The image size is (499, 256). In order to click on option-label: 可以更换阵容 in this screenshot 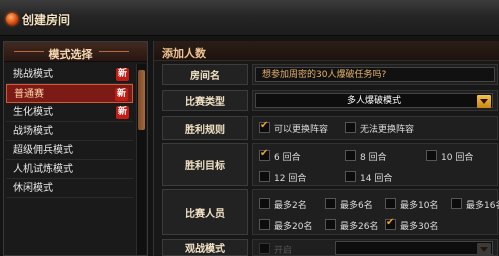, I will do `click(301, 130)`.